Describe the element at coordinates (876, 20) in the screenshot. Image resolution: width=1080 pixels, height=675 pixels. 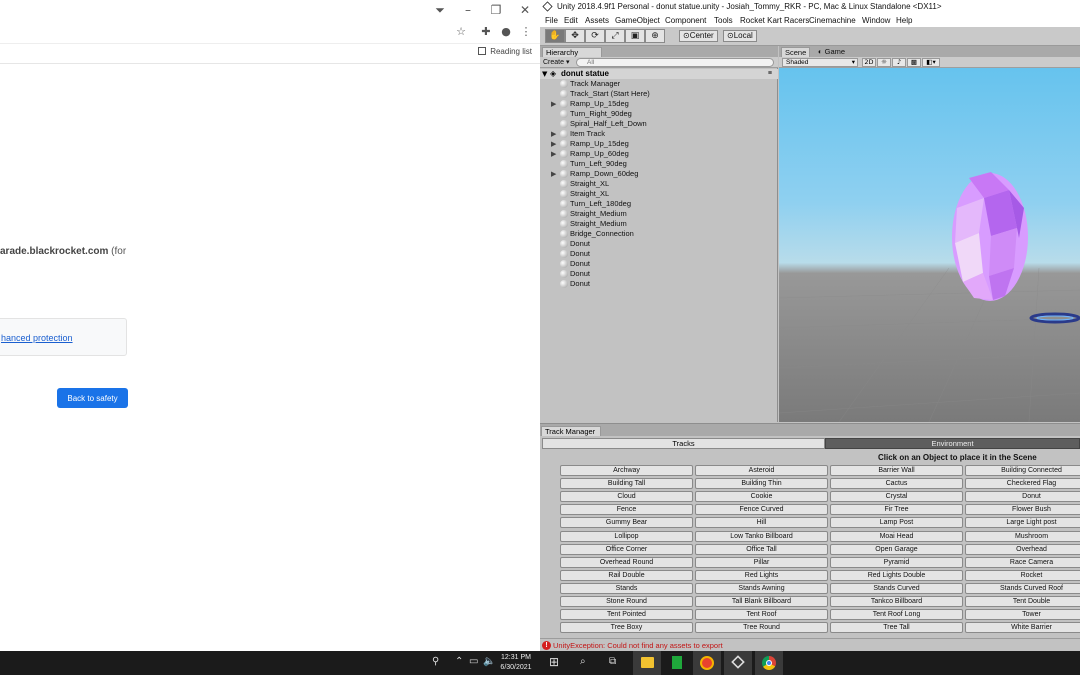
I see `menu-window: Window` at that location.